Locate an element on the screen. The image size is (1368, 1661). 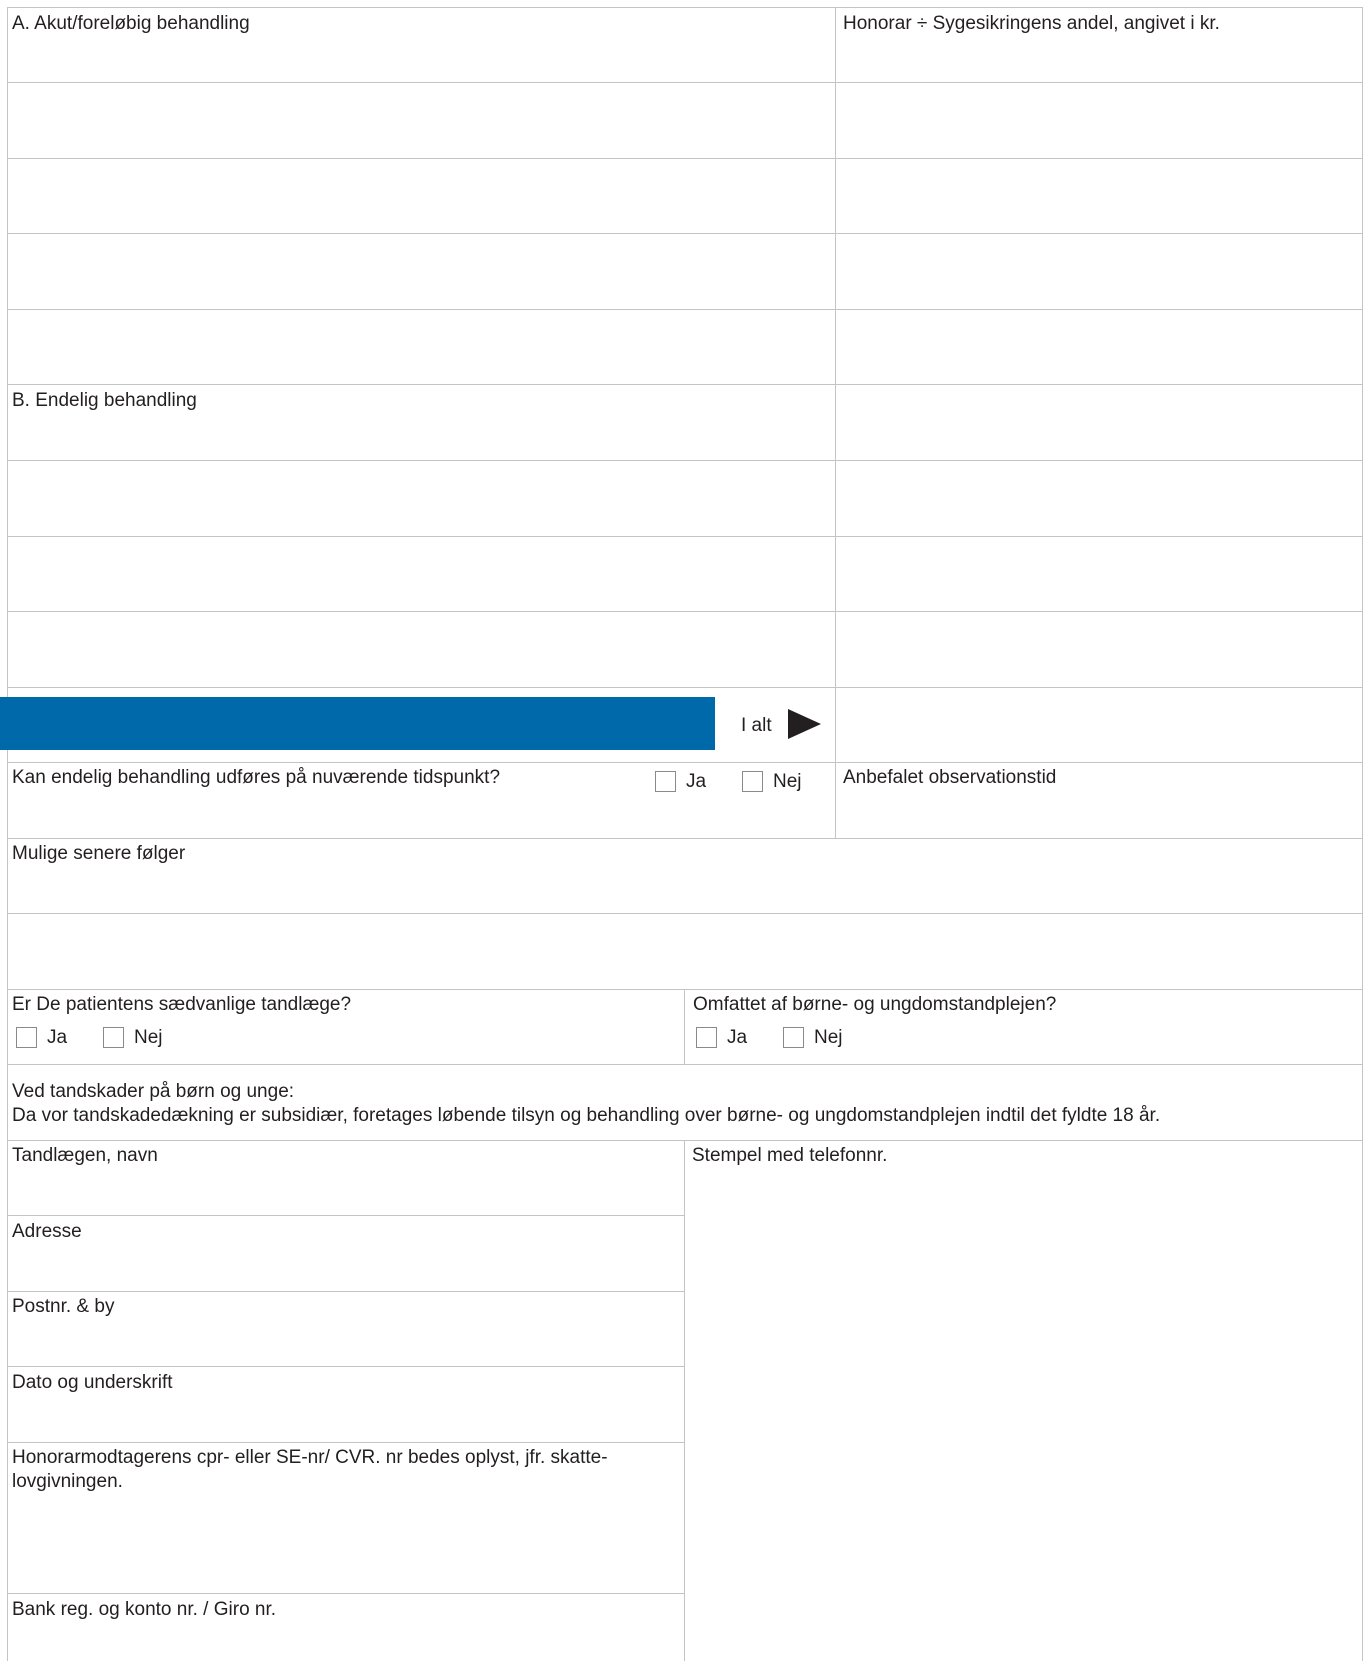
stamp-label: Stempel med telefonnr. is located at coordinates (790, 1155).